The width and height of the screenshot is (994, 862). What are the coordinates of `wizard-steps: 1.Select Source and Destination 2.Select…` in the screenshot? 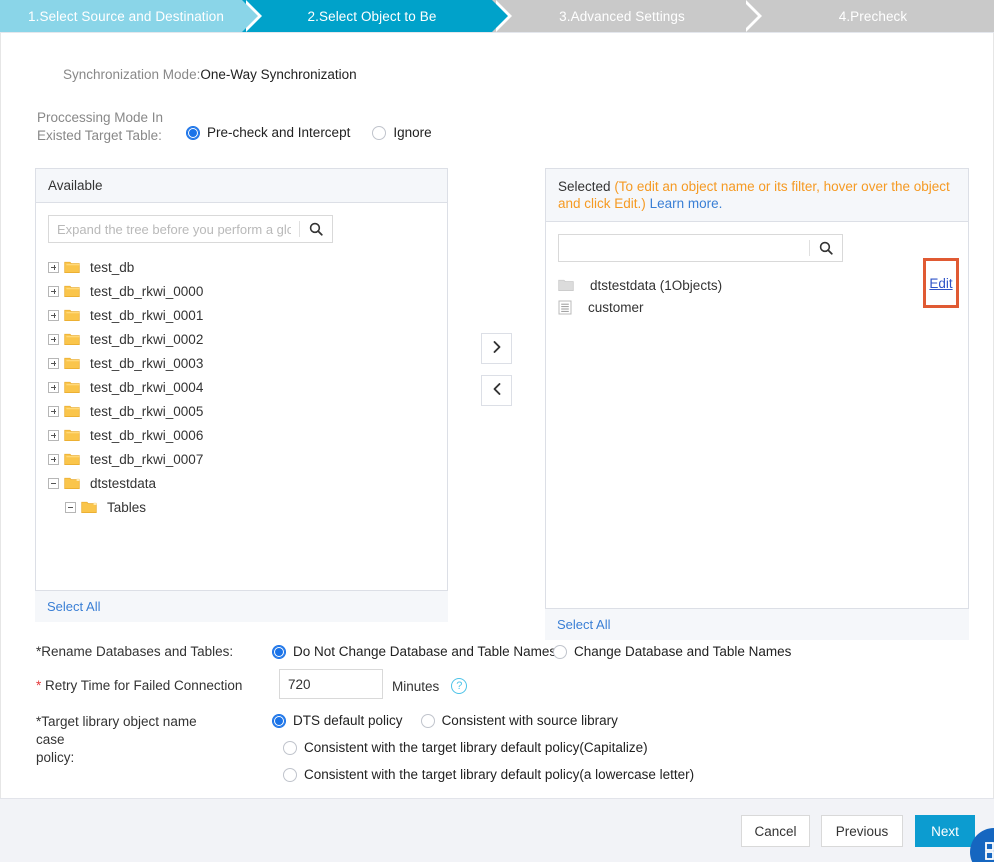 It's located at (497, 16).